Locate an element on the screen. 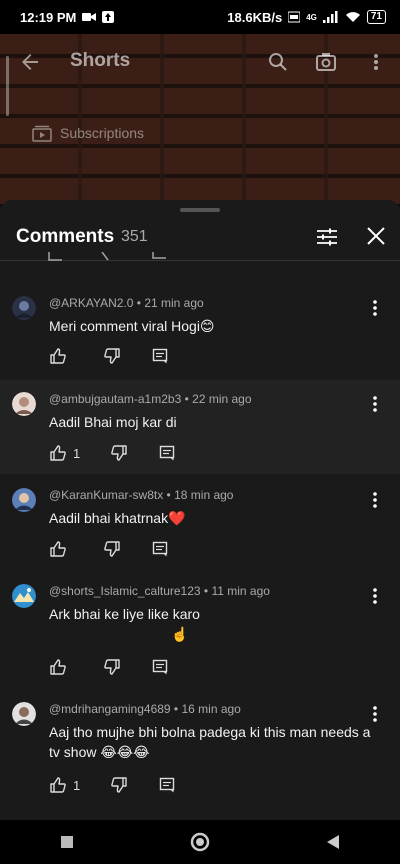 This screenshot has height=864, width=400. recents-button is located at coordinates (67, 842).